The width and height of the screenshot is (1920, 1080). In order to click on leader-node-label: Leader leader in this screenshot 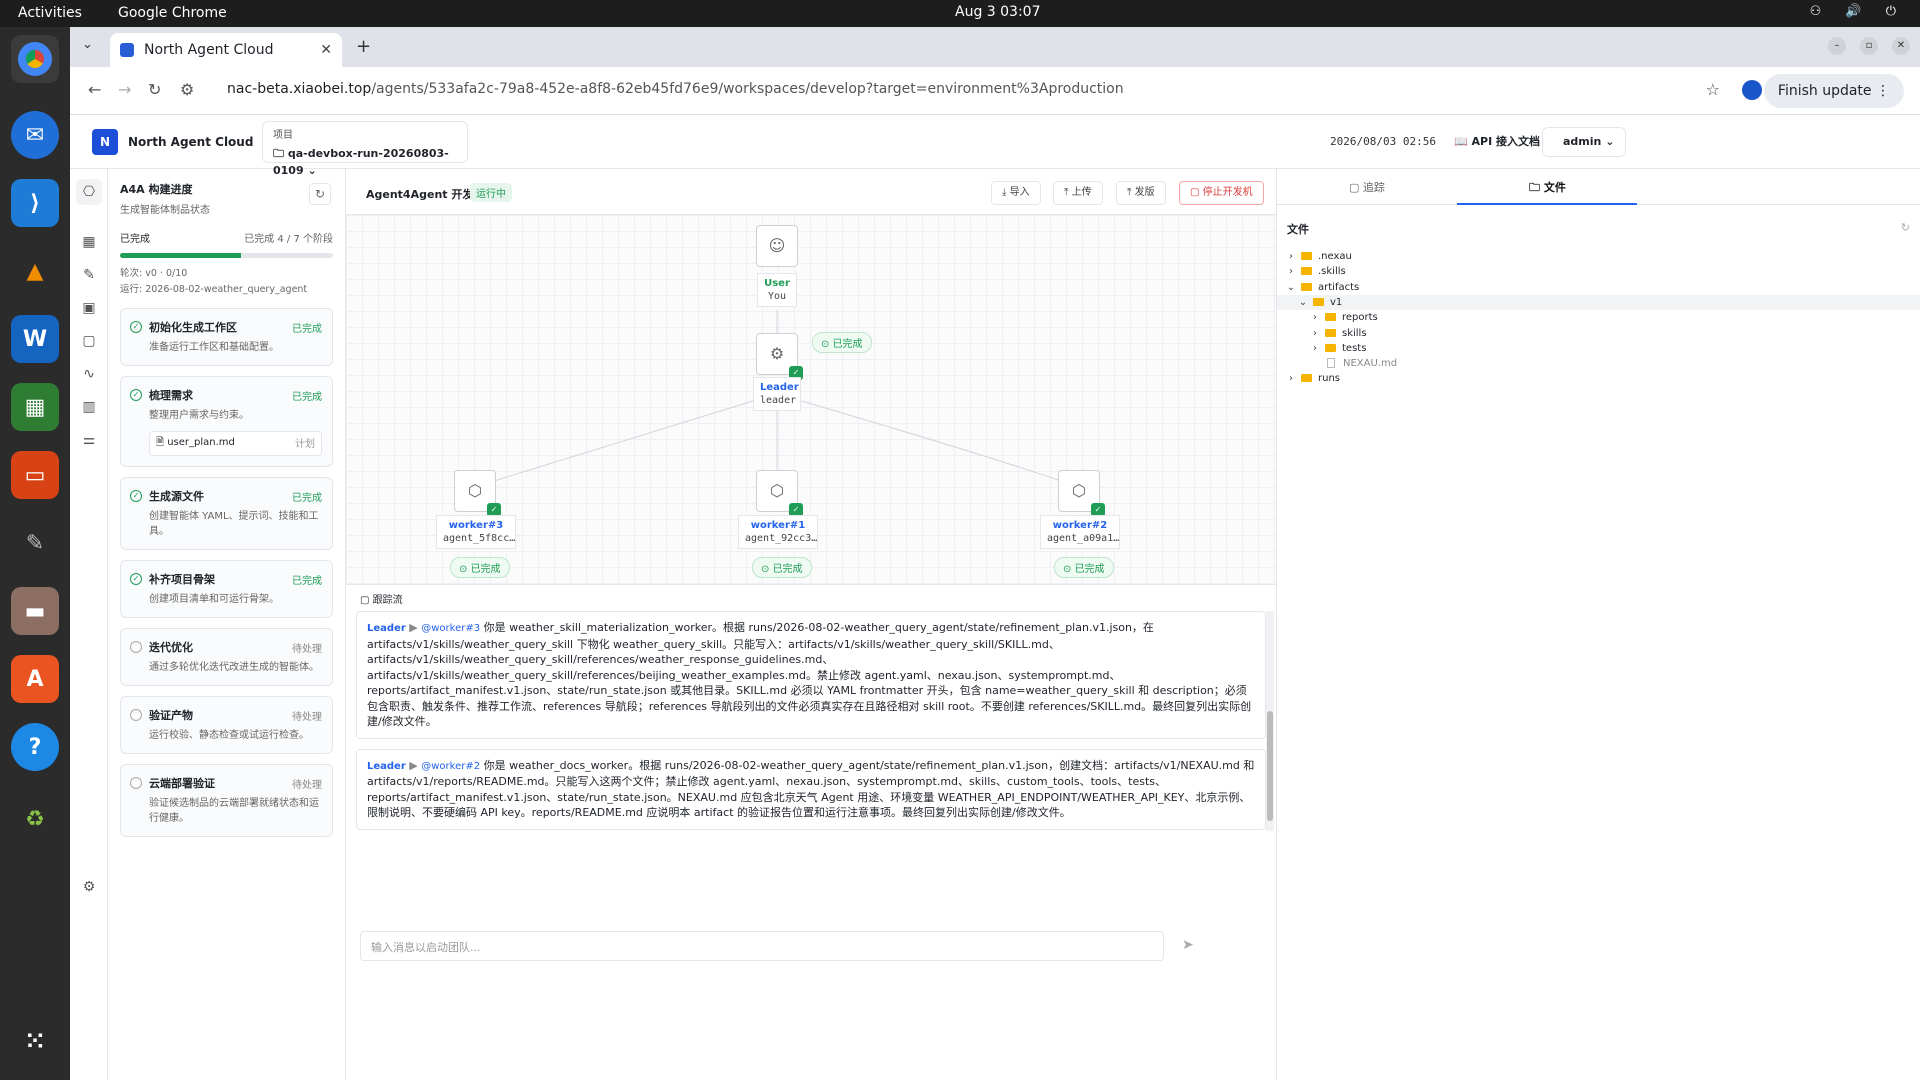, I will do `click(777, 394)`.